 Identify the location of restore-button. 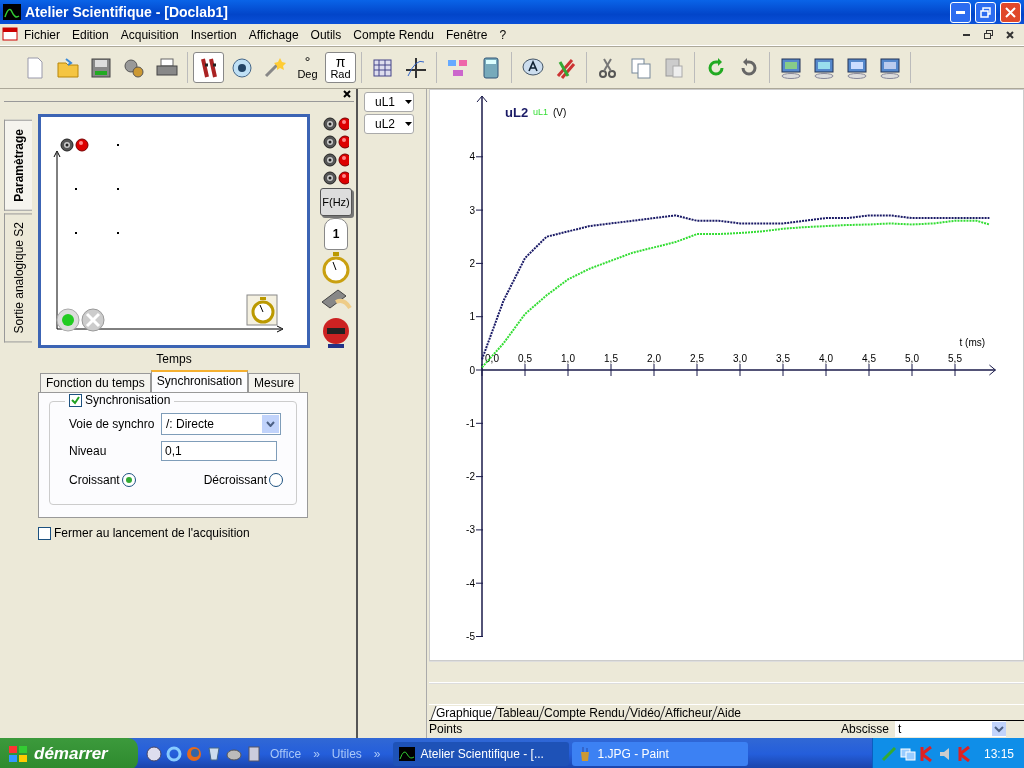
(985, 12).